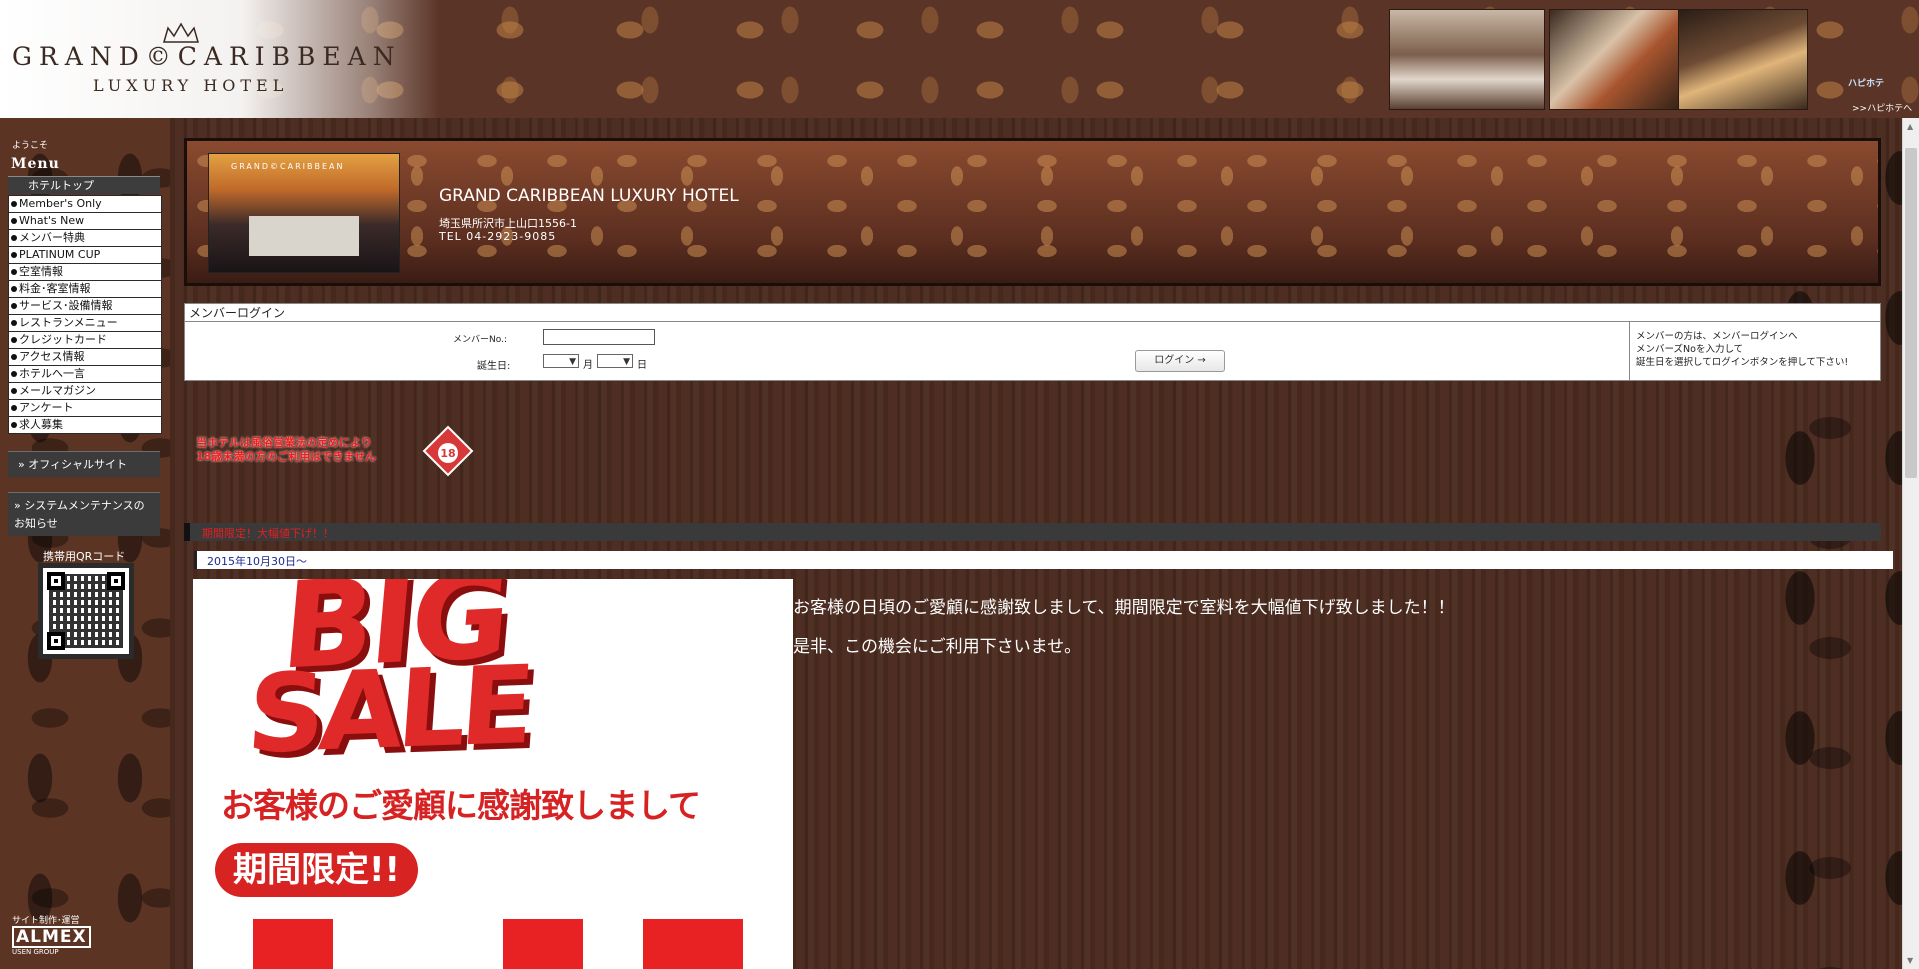 This screenshot has width=1919, height=969. What do you see at coordinates (46, 407) in the screenshot?
I see `menu-item-label: アンケート` at bounding box center [46, 407].